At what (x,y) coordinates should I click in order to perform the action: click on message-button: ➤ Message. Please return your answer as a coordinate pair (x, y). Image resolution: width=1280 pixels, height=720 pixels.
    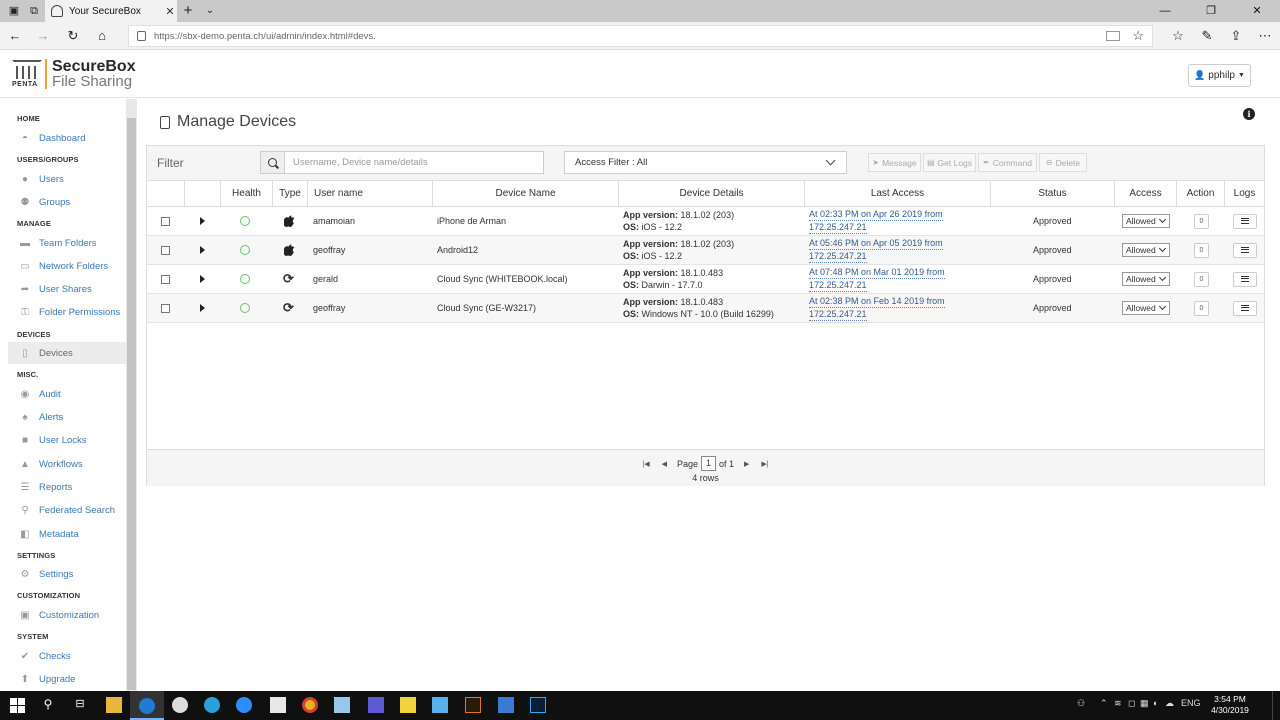
    Looking at the image, I should click on (894, 162).